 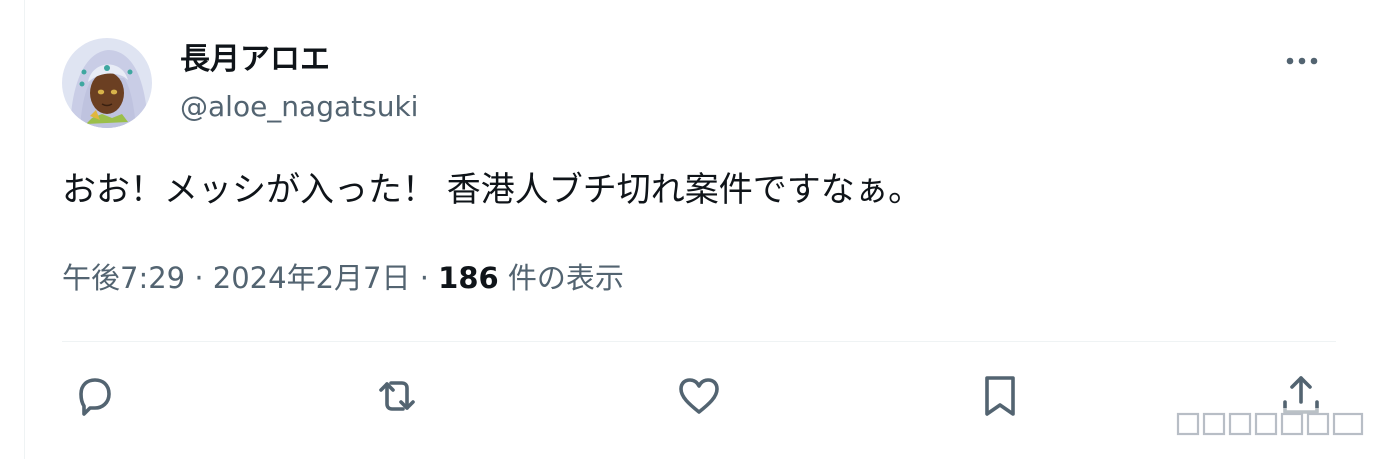 I want to click on avatar, so click(x=107, y=83).